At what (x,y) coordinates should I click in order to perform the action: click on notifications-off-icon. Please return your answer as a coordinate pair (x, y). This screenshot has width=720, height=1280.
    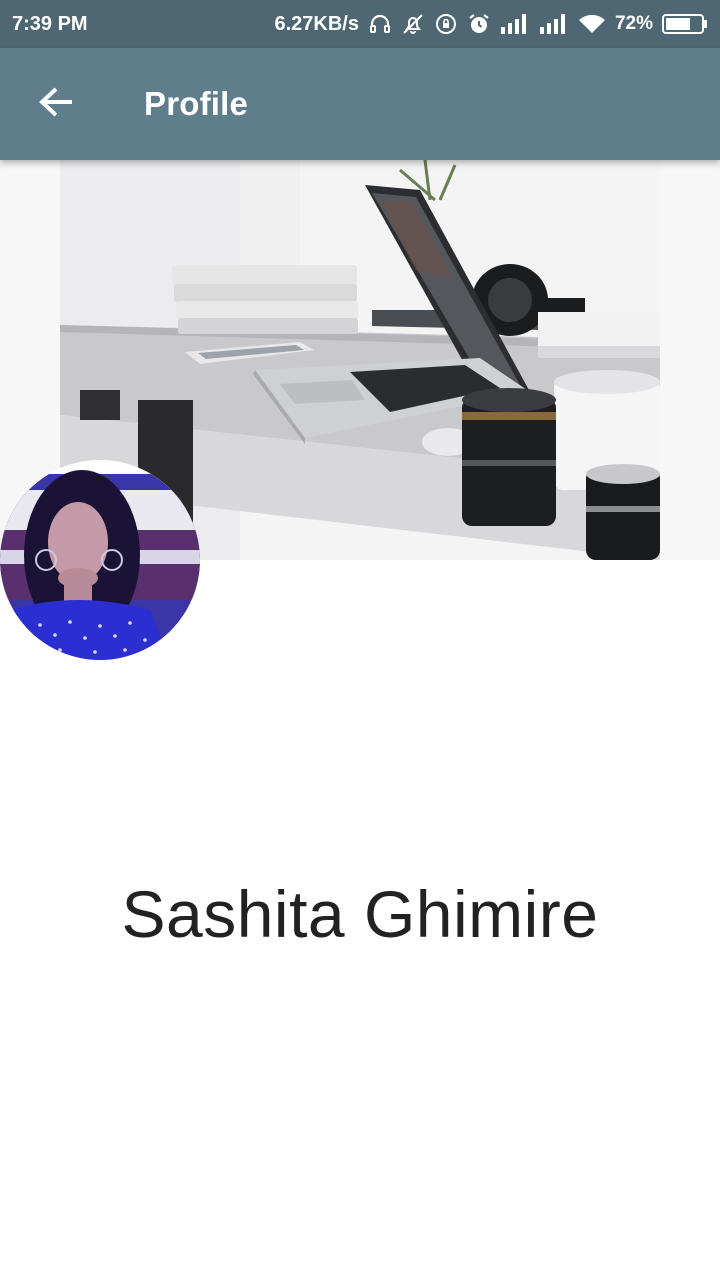
    Looking at the image, I should click on (413, 24).